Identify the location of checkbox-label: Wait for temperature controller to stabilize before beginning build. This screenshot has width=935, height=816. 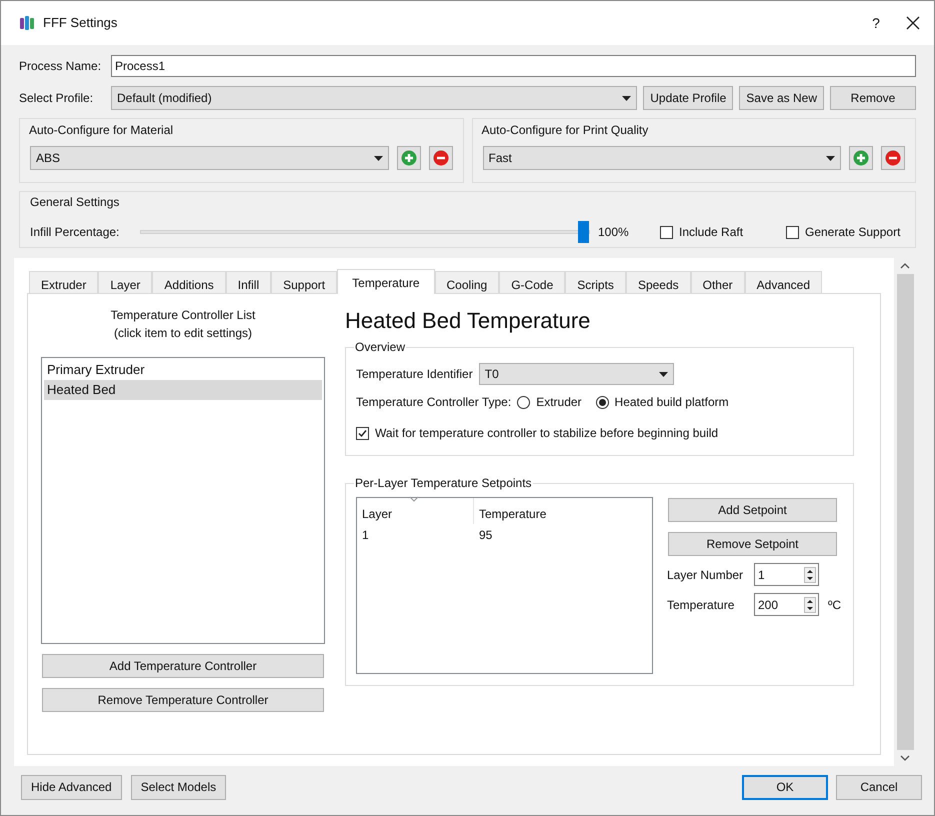
(546, 433).